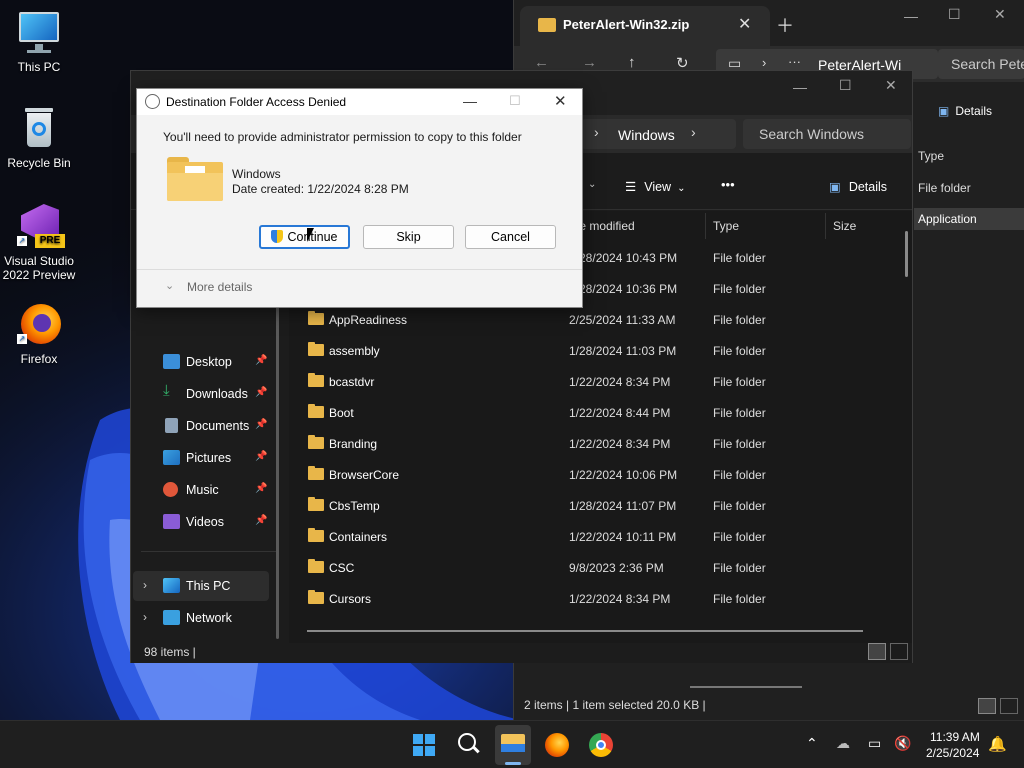  What do you see at coordinates (955, 737) in the screenshot?
I see `clock-time: 11:39 AM` at bounding box center [955, 737].